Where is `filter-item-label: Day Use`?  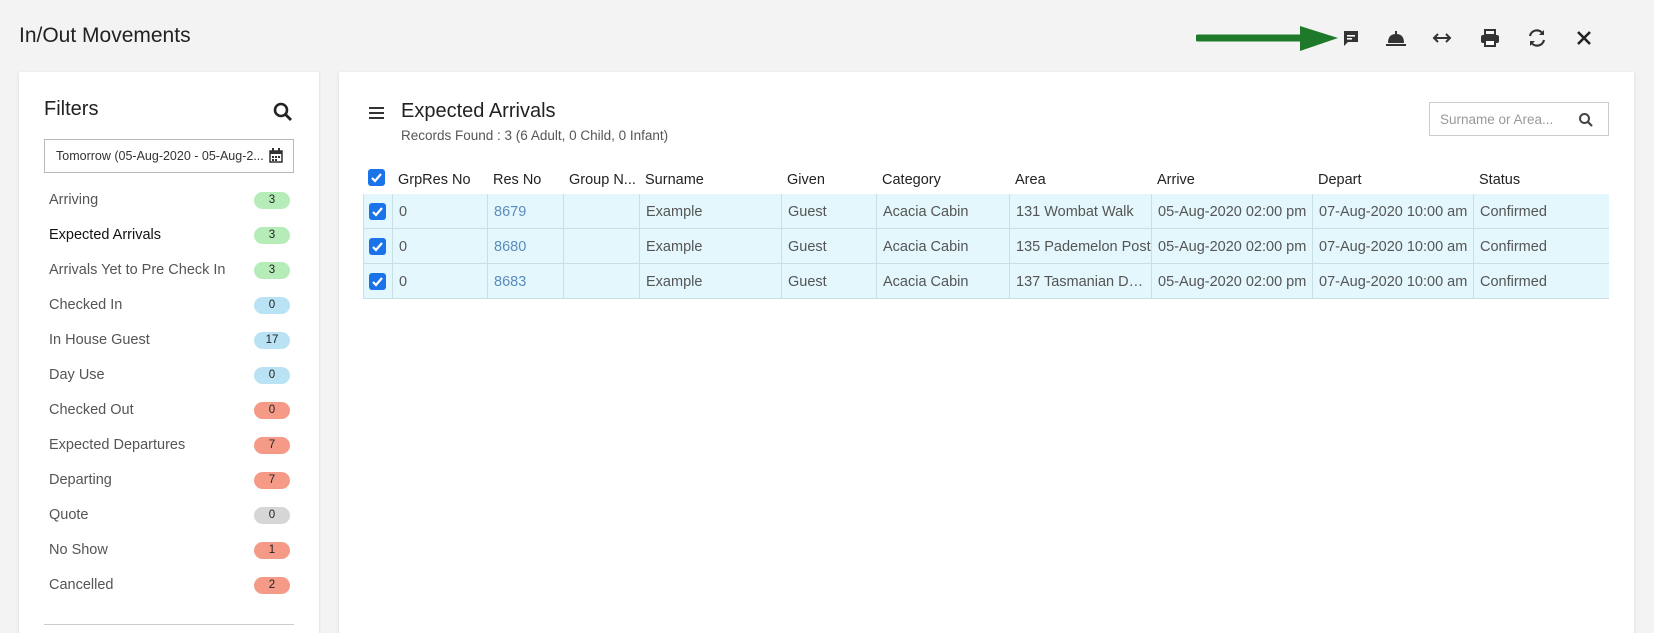 filter-item-label: Day Use is located at coordinates (77, 375).